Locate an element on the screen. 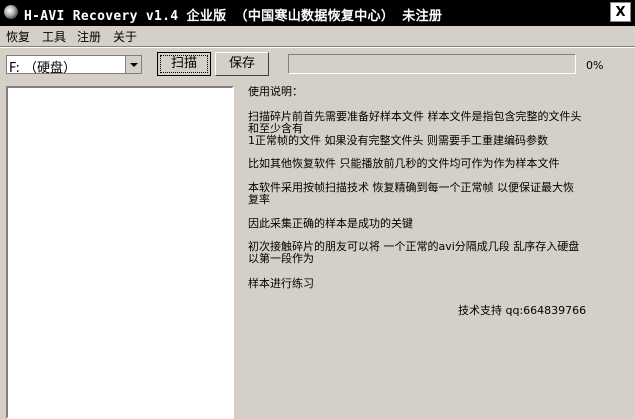 Image resolution: width=635 pixels, height=419 pixels. close-button: X is located at coordinates (620, 12).